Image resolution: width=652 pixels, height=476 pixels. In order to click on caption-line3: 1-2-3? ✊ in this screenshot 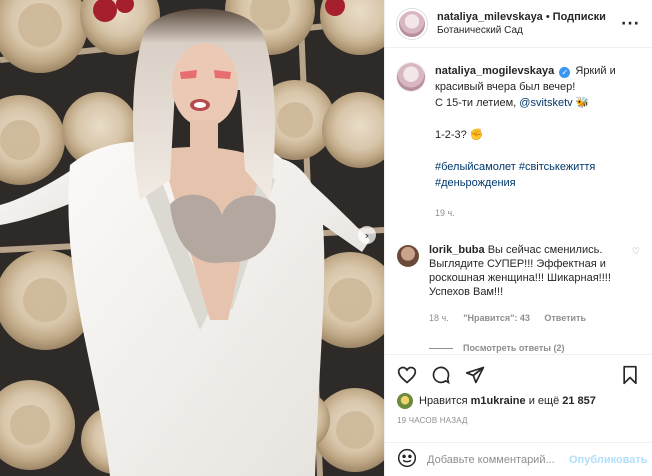, I will do `click(459, 135)`.